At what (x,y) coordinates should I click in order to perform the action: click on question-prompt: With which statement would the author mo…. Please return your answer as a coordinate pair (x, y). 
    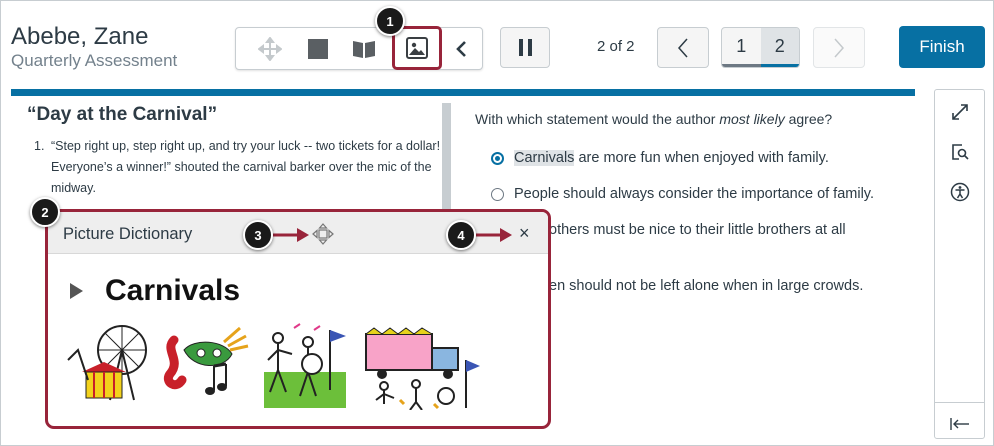
    Looking at the image, I should click on (654, 119).